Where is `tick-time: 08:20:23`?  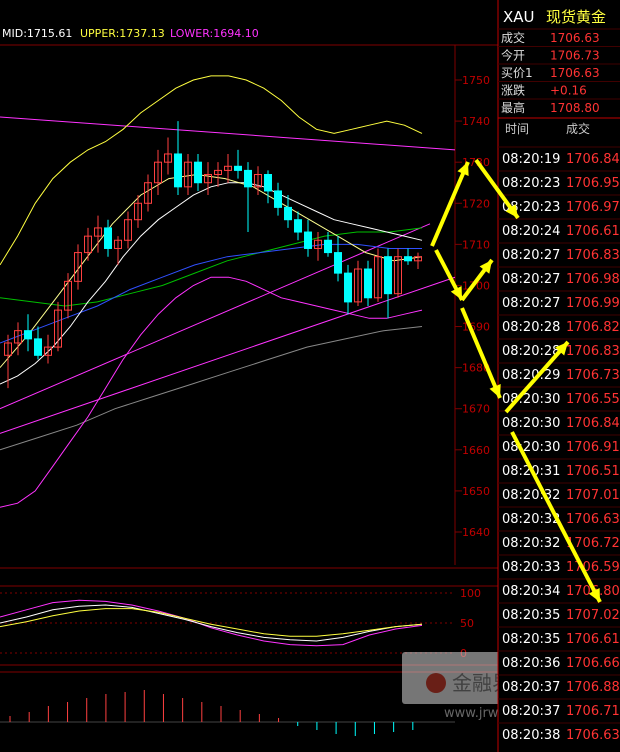
tick-time: 08:20:23 is located at coordinates (531, 183).